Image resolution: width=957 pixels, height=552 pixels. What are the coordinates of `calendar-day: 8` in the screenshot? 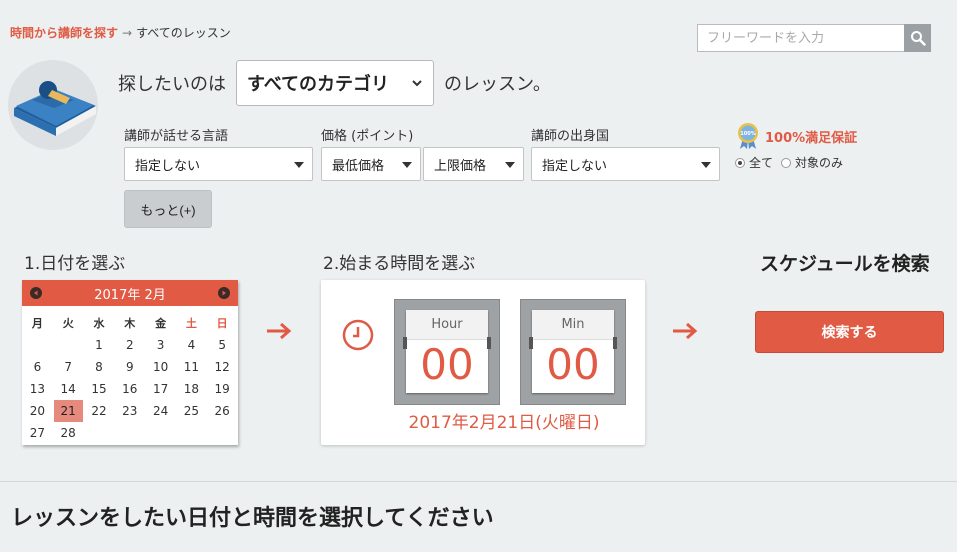 It's located at (99, 367).